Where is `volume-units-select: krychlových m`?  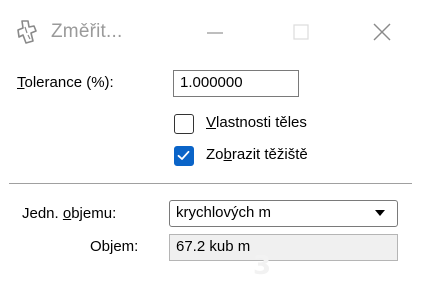
volume-units-select: krychlových m is located at coordinates (283, 213).